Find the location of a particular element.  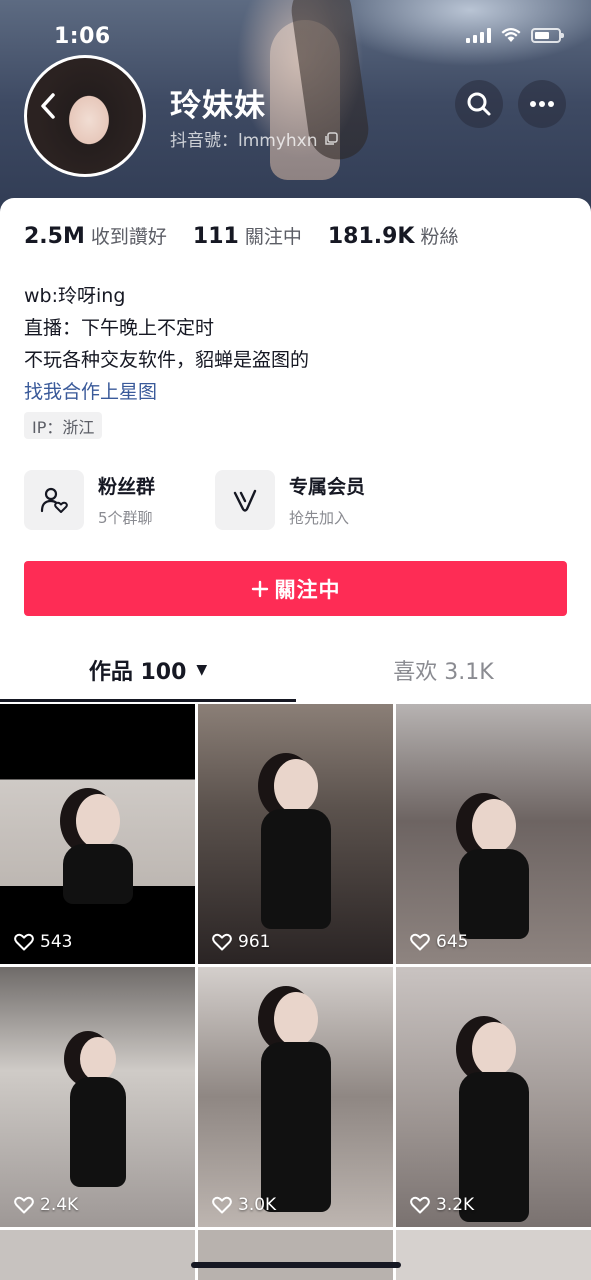

follow-button-label: 關注中 is located at coordinates (307, 589).